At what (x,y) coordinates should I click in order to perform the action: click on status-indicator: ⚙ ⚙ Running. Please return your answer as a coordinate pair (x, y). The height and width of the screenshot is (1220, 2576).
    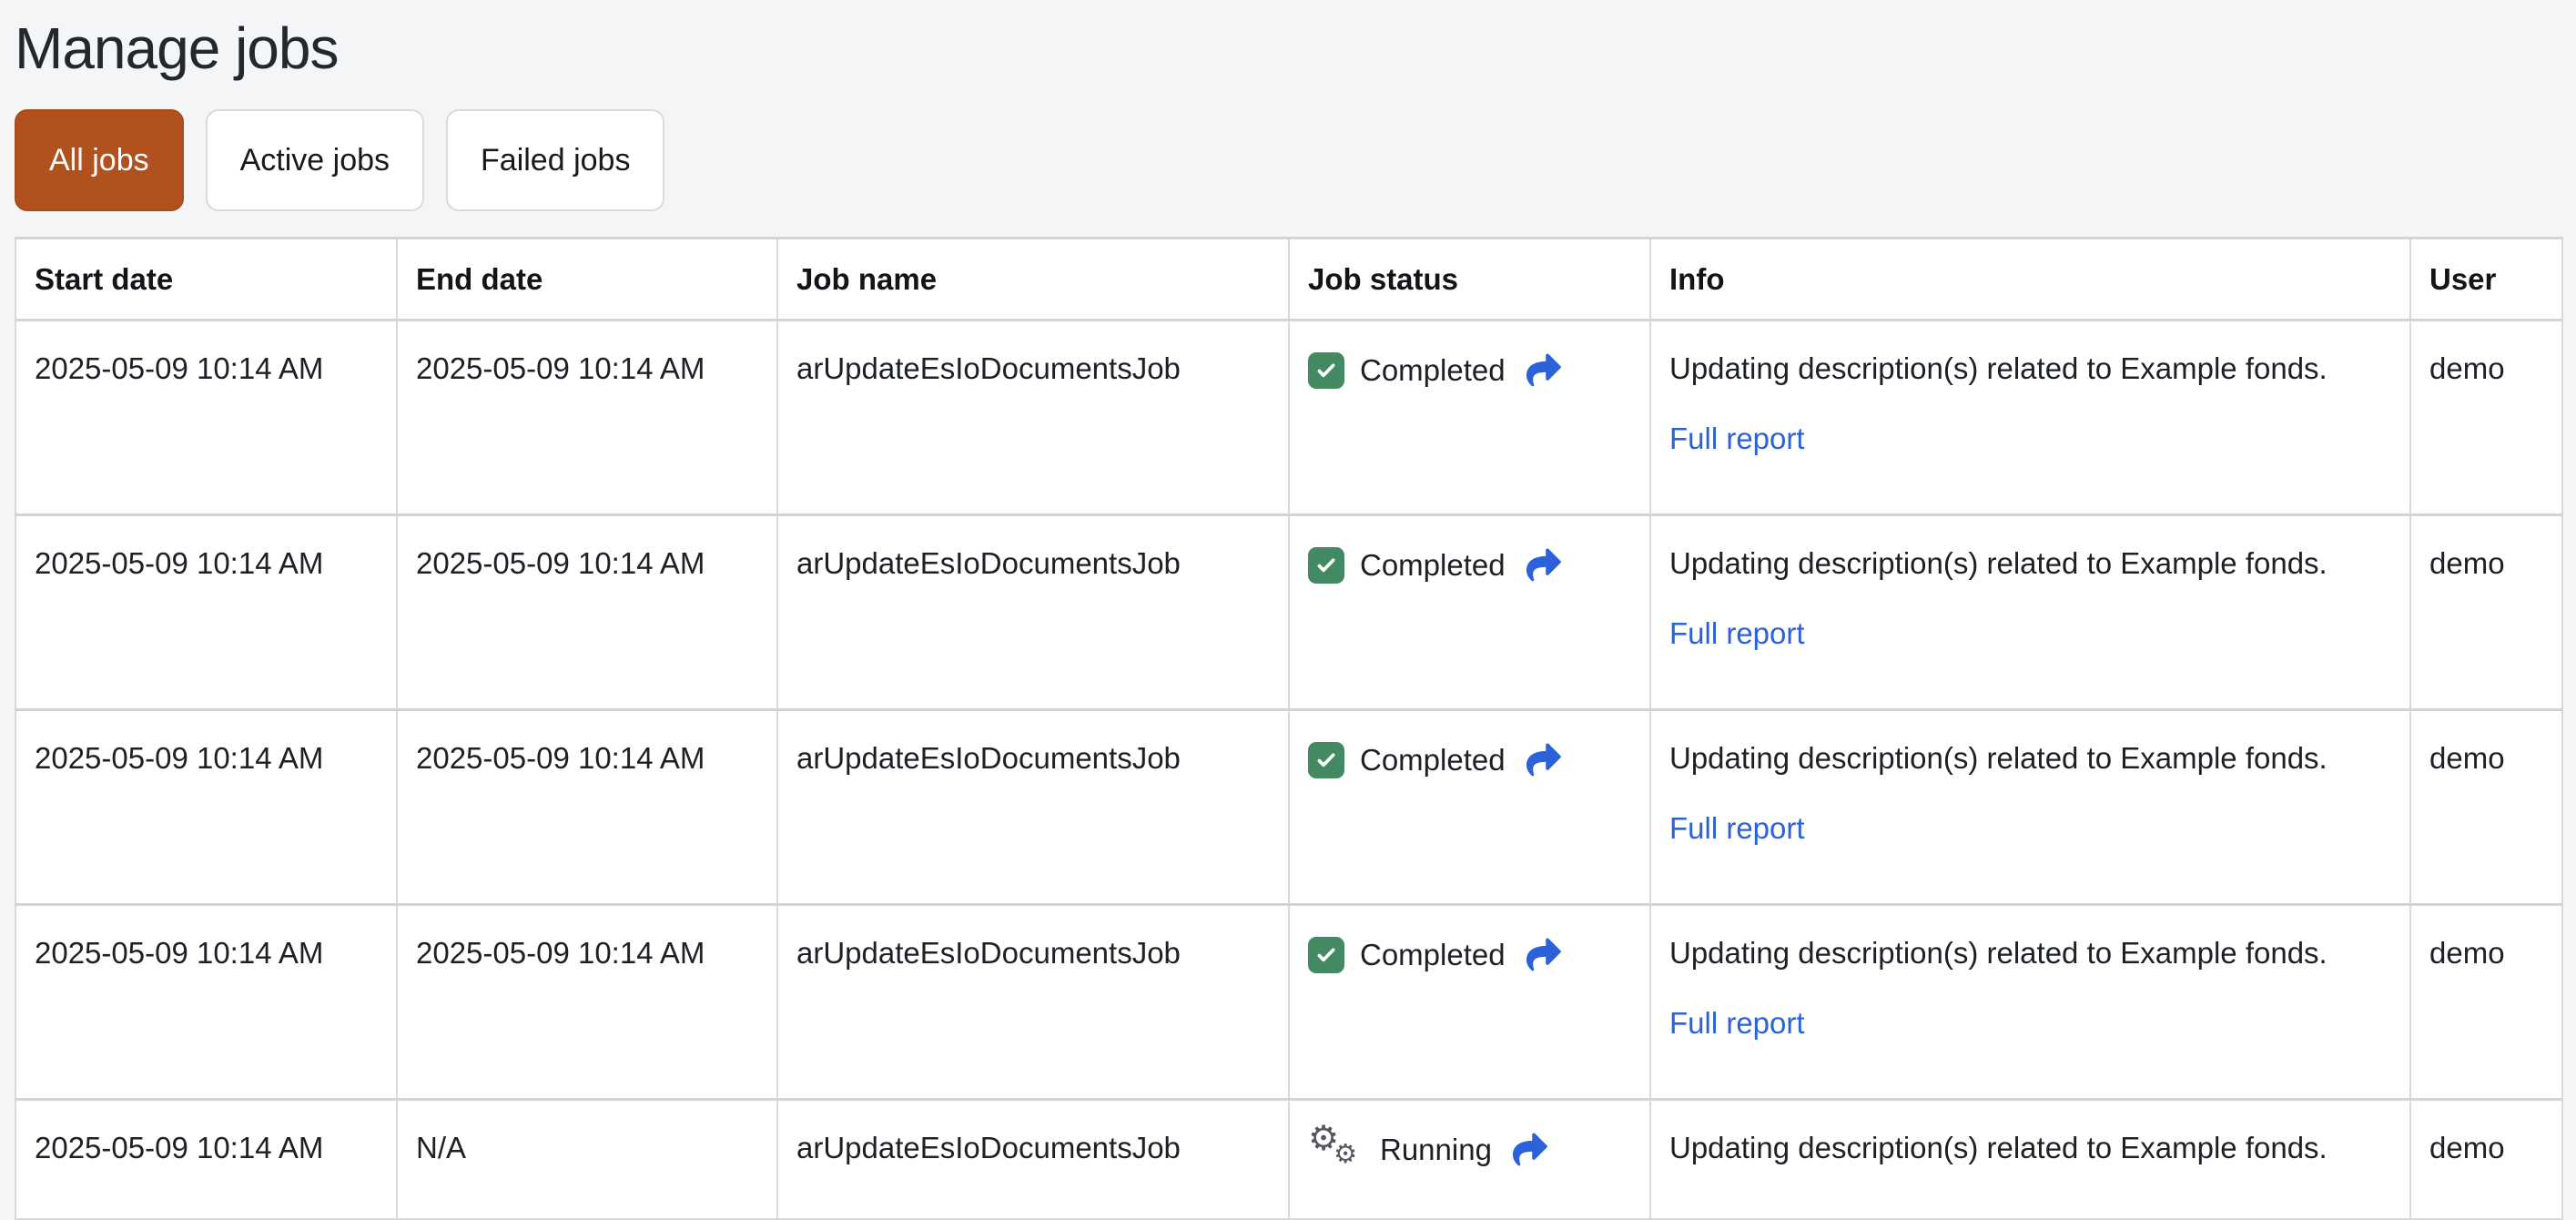
    Looking at the image, I should click on (1469, 1145).